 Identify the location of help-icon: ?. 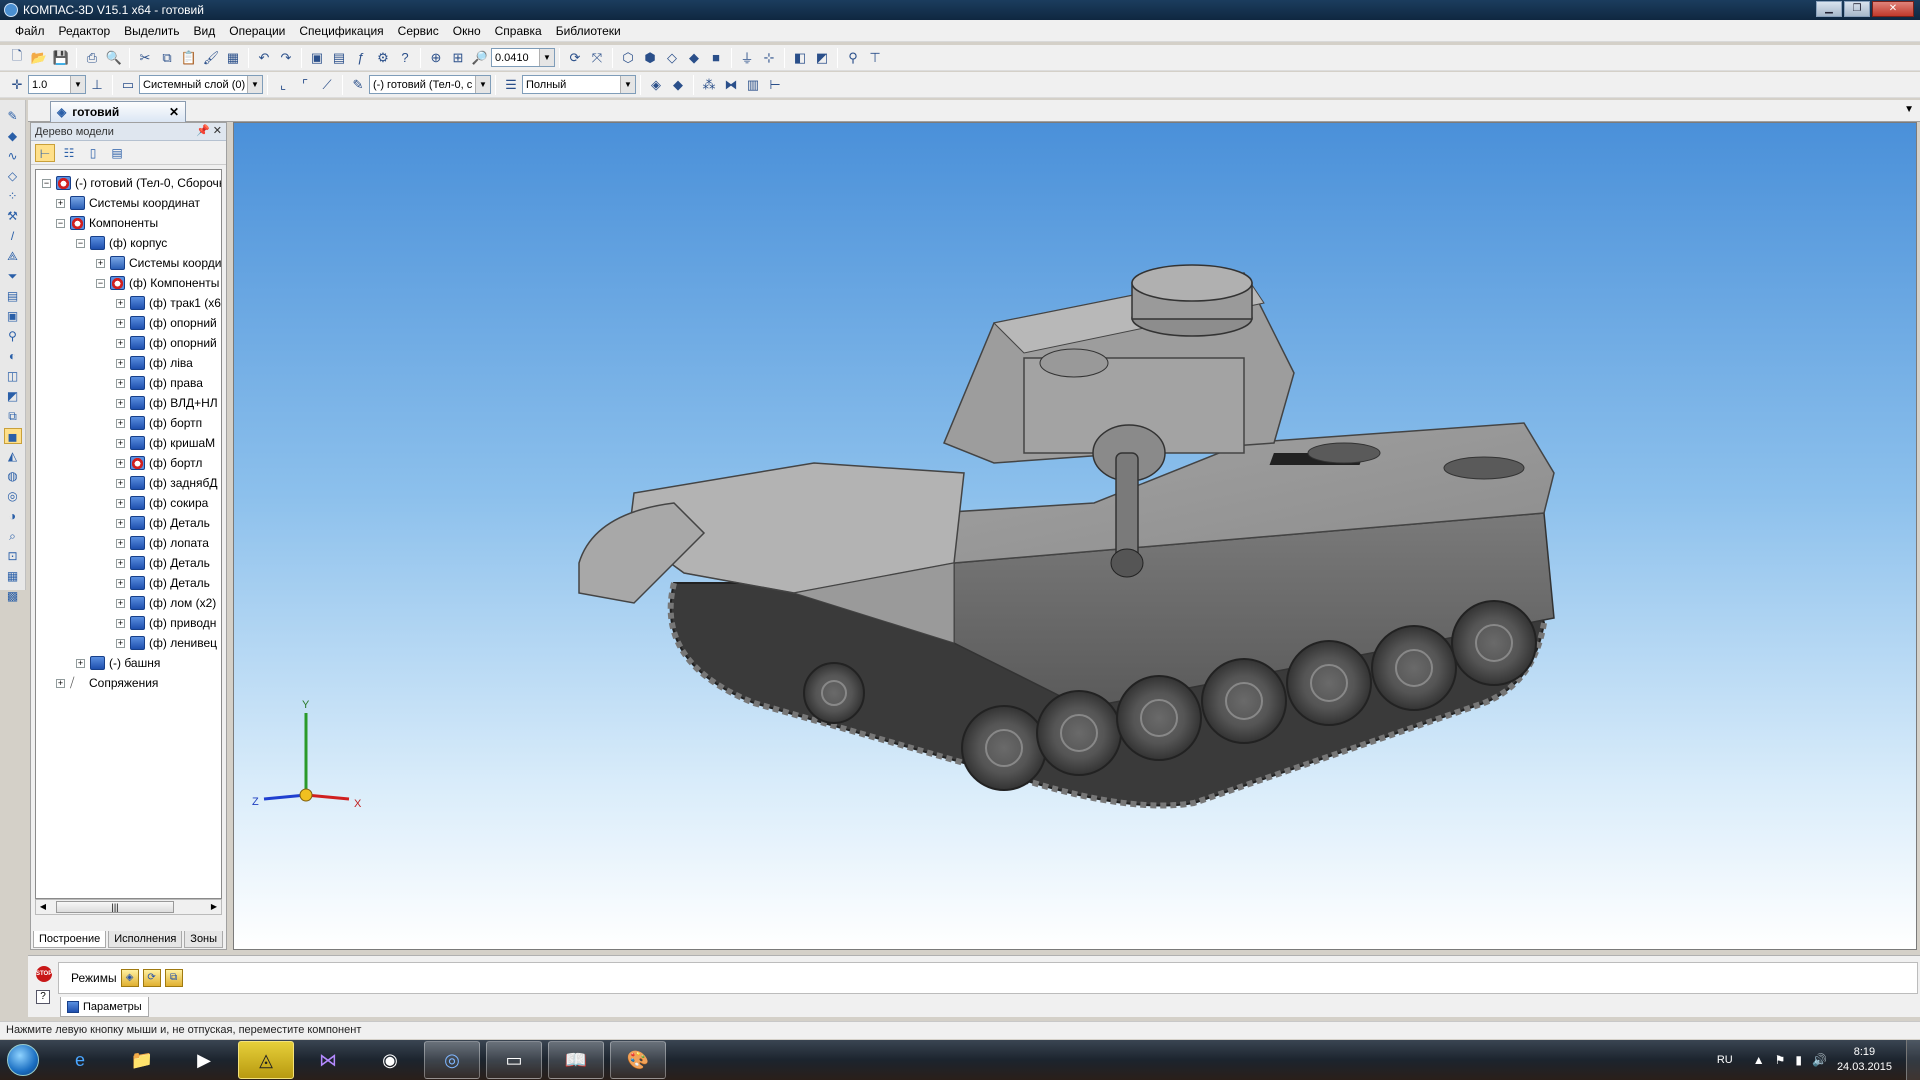
(43, 997).